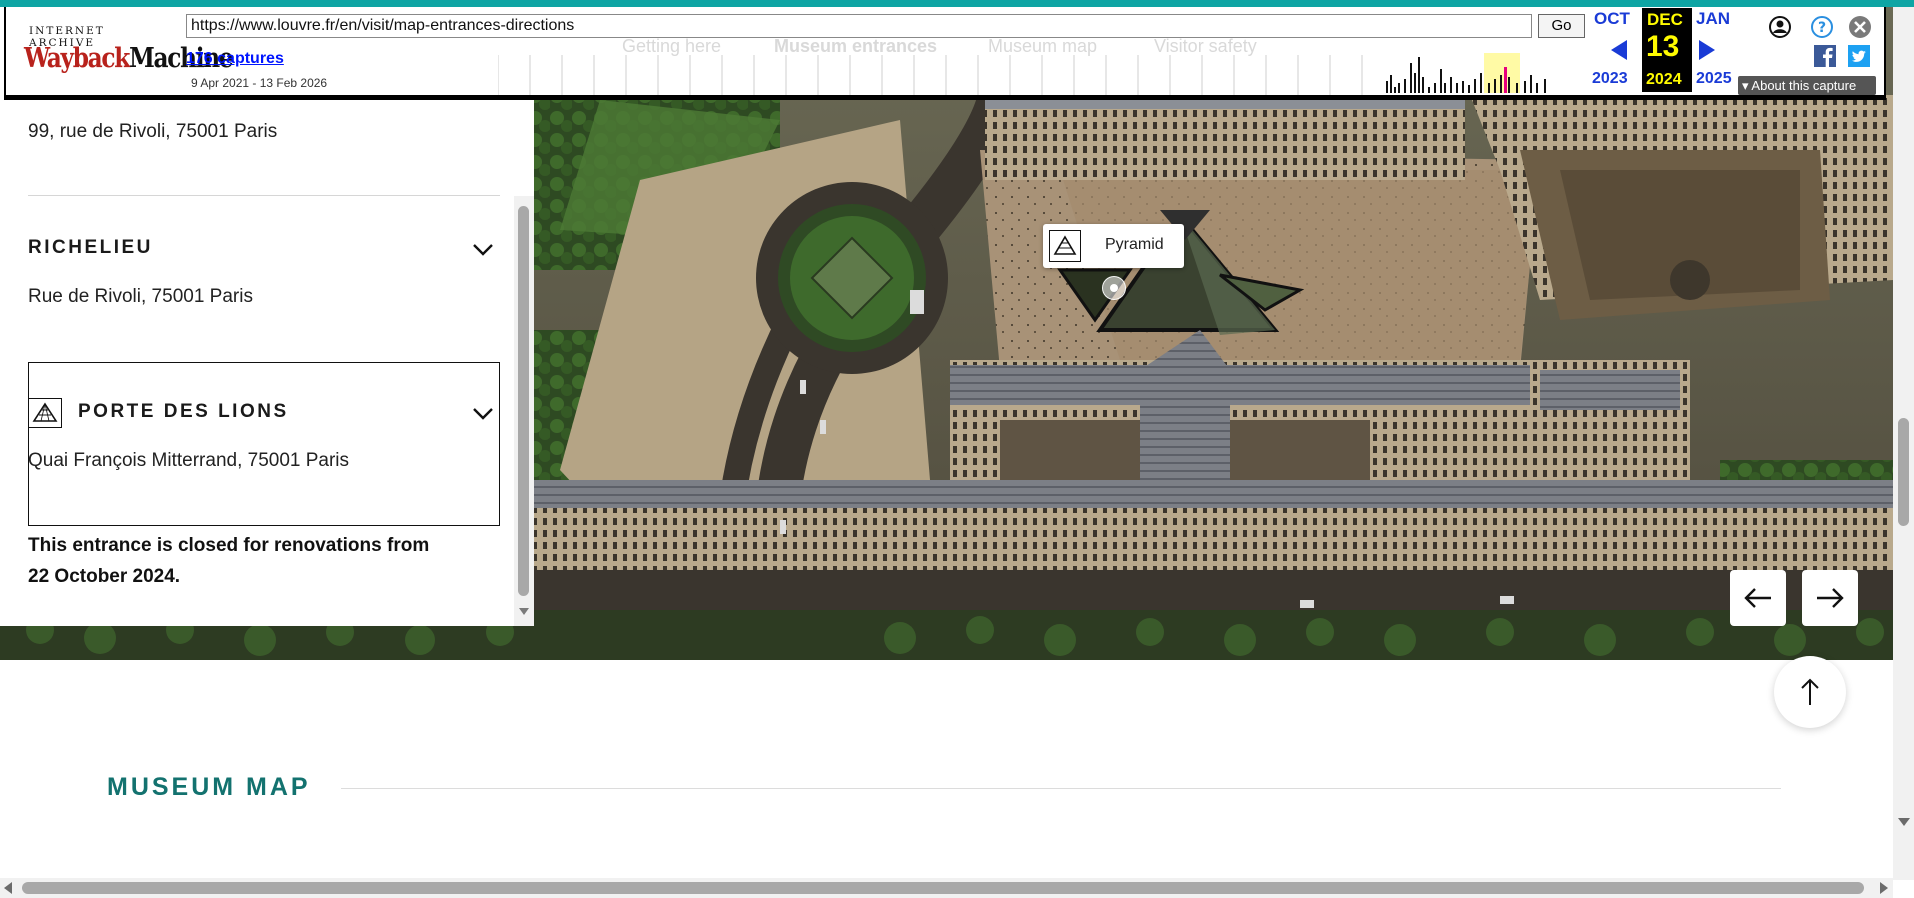  I want to click on wayback-current-date: DEC 13 2024, so click(1667, 50).